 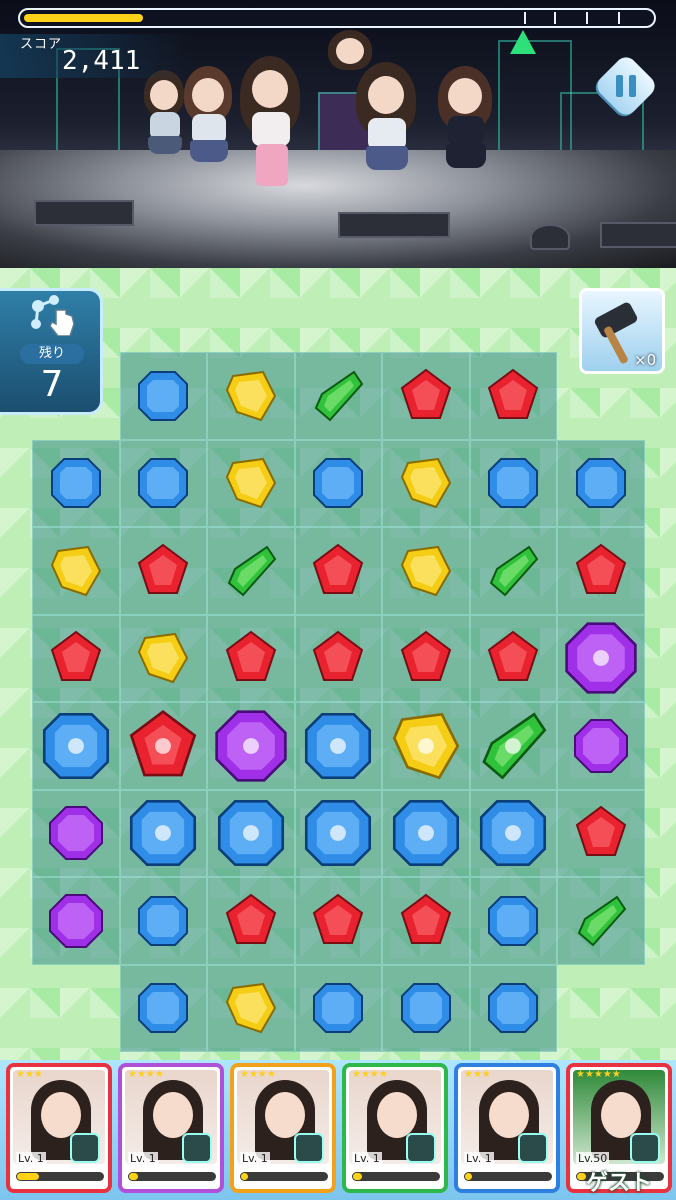 What do you see at coordinates (598, 1074) in the screenshot?
I see `rarity-stars: ★★★★★` at bounding box center [598, 1074].